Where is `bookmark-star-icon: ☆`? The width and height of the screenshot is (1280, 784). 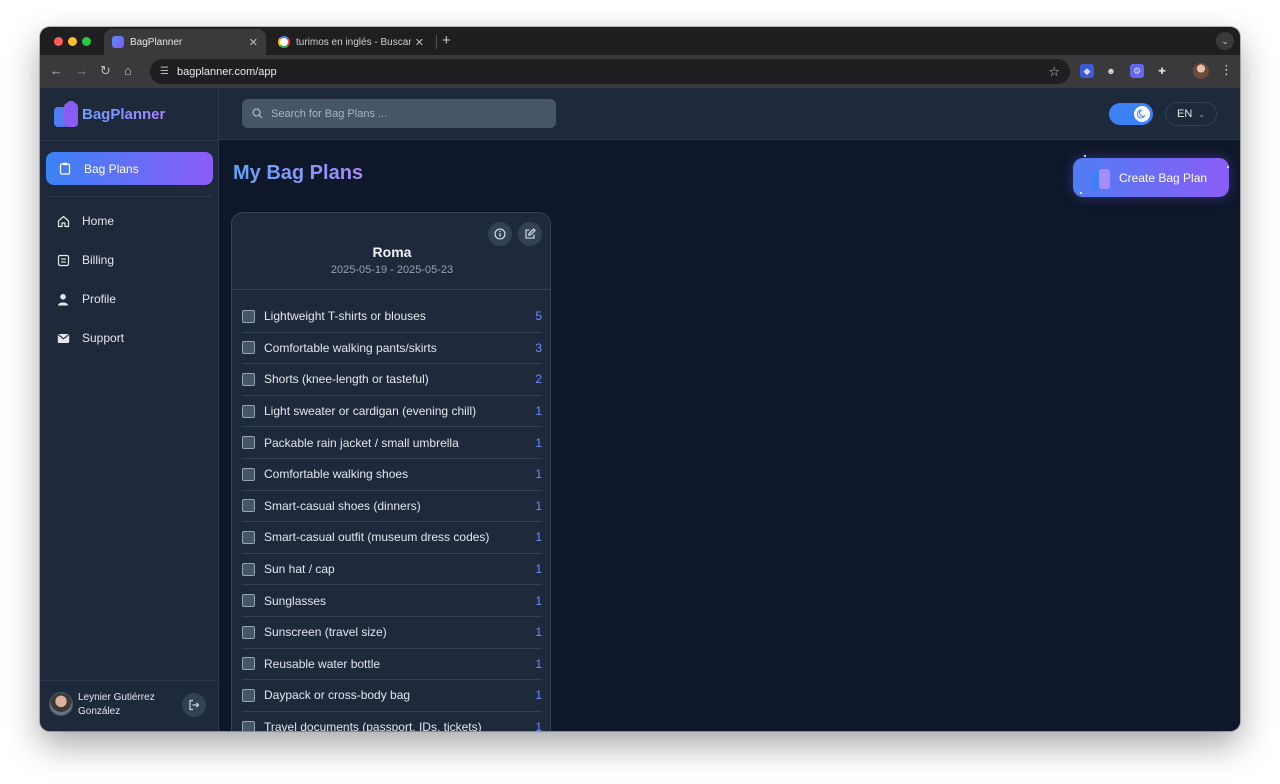
bookmark-star-icon: ☆ is located at coordinates (1054, 72).